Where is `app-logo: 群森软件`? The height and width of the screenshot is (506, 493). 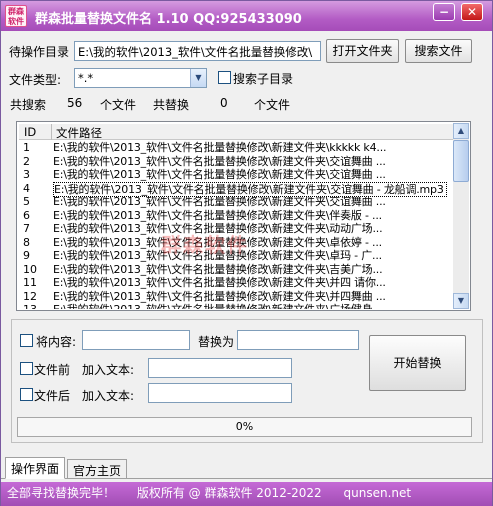
app-logo: 群森软件 is located at coordinates (16, 16).